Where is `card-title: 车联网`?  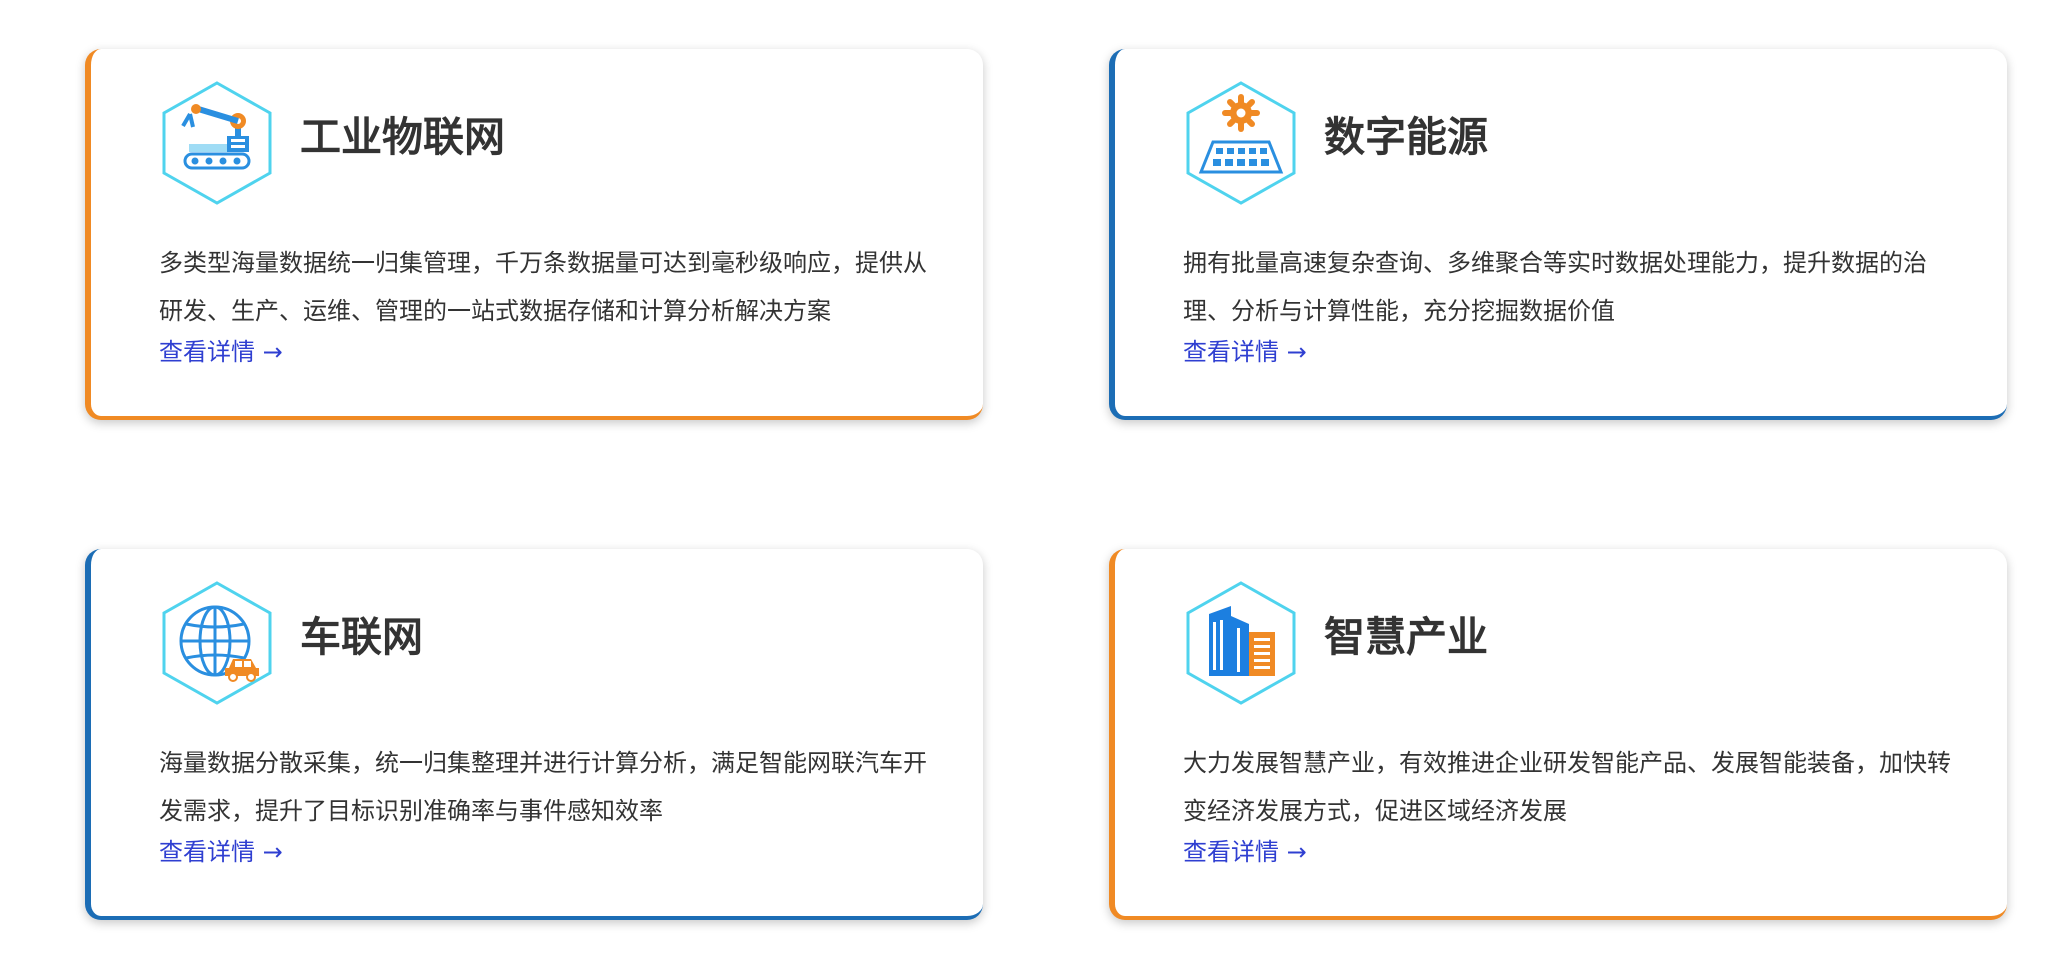
card-title: 车联网 is located at coordinates (361, 637).